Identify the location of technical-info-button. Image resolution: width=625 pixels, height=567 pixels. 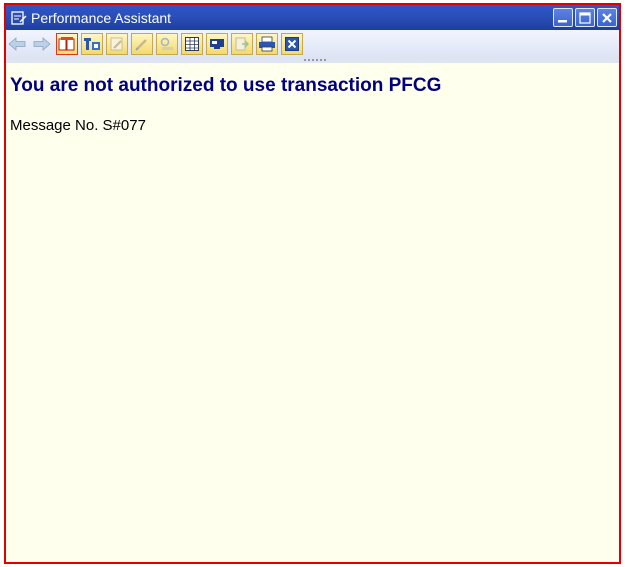
(92, 43).